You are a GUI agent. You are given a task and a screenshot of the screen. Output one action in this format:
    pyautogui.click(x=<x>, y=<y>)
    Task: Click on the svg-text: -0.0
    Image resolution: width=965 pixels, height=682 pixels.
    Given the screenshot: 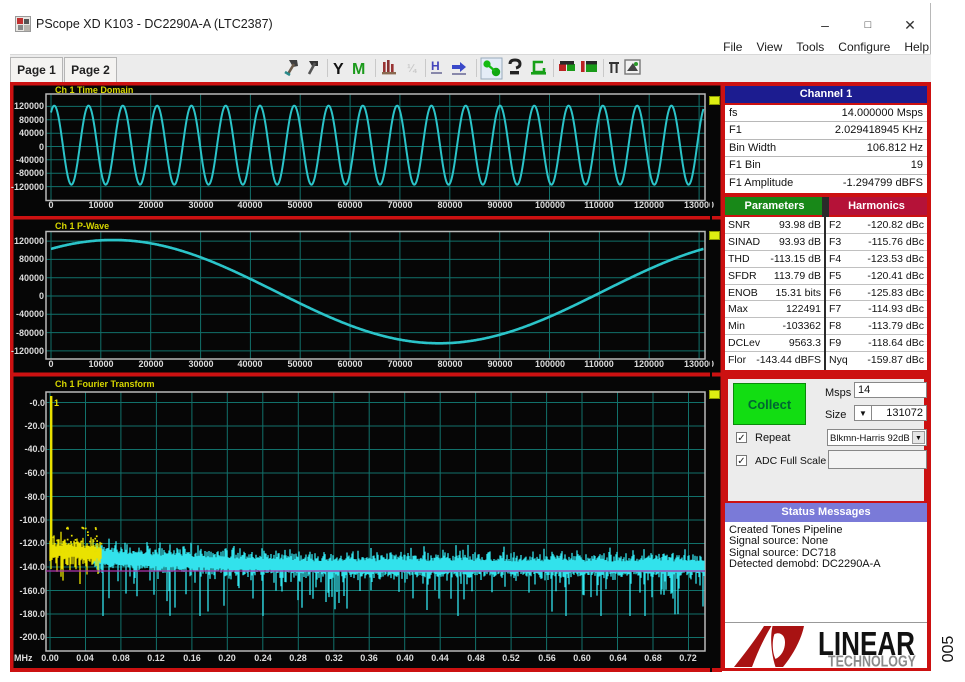 What is the action you would take?
    pyautogui.click(x=37, y=403)
    